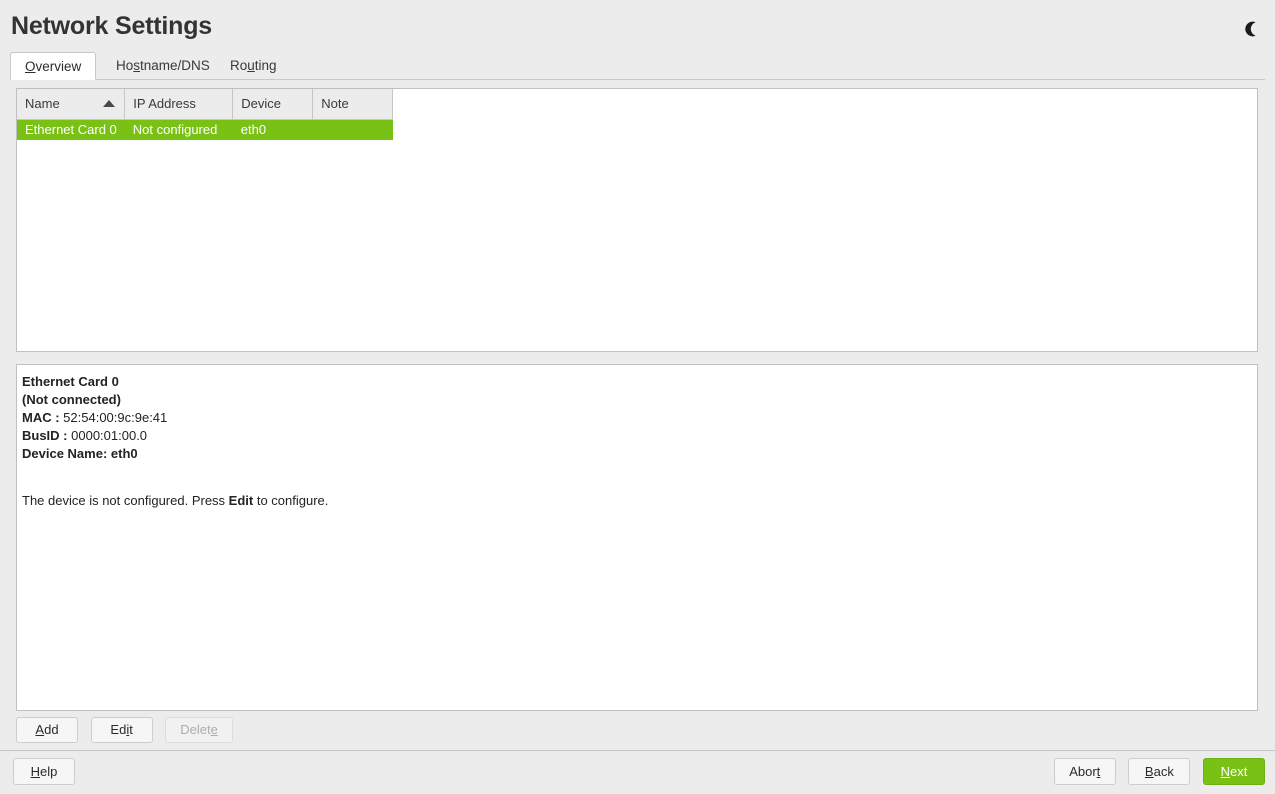 The image size is (1275, 794). What do you see at coordinates (118, 729) in the screenshot?
I see `edit-button-label-pre: Ed` at bounding box center [118, 729].